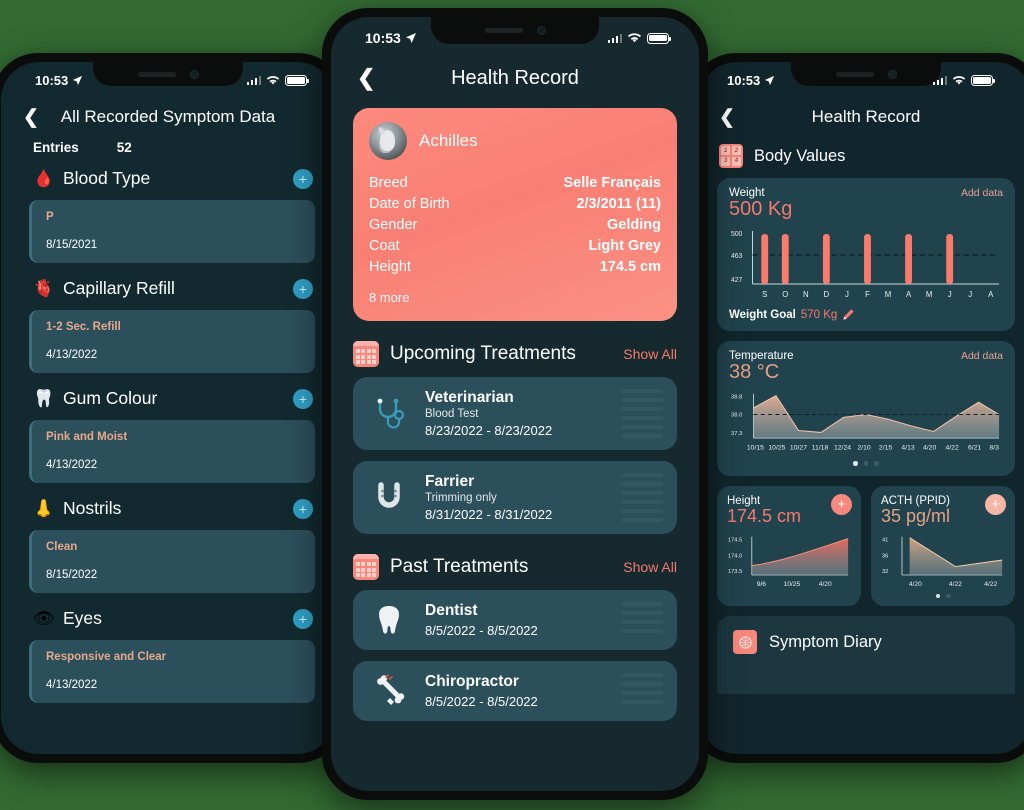 This screenshot has height=810, width=1024. What do you see at coordinates (172, 561) in the screenshot?
I see `symptom-entry-nostrils: Clean 8/15/2022` at bounding box center [172, 561].